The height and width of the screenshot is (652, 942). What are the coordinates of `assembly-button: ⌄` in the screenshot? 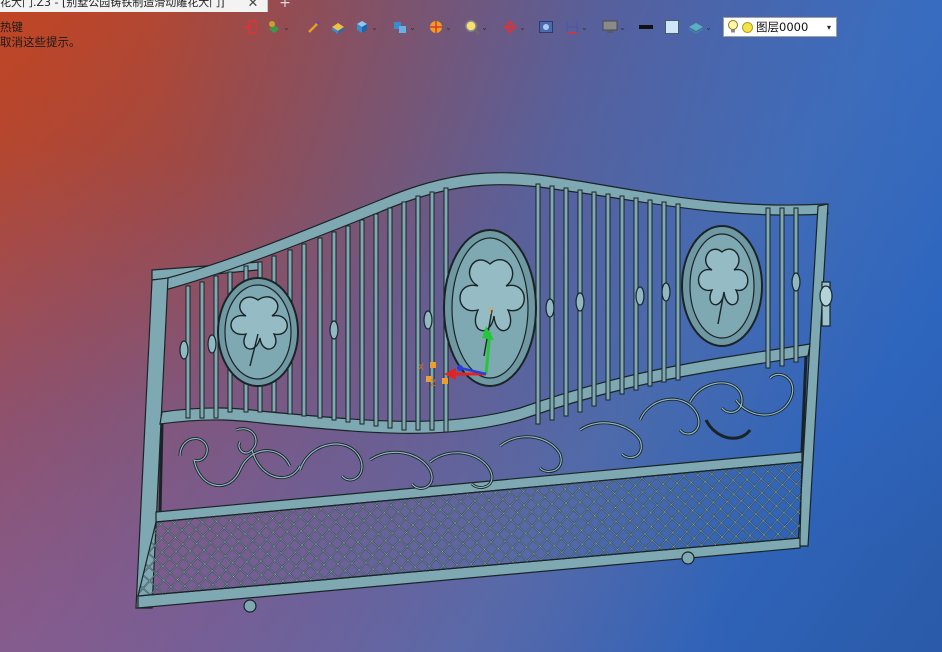 It's located at (404, 27).